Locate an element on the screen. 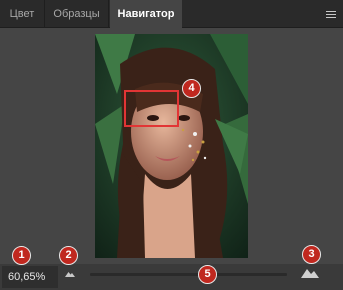  large-mountain-icon is located at coordinates (310, 272).